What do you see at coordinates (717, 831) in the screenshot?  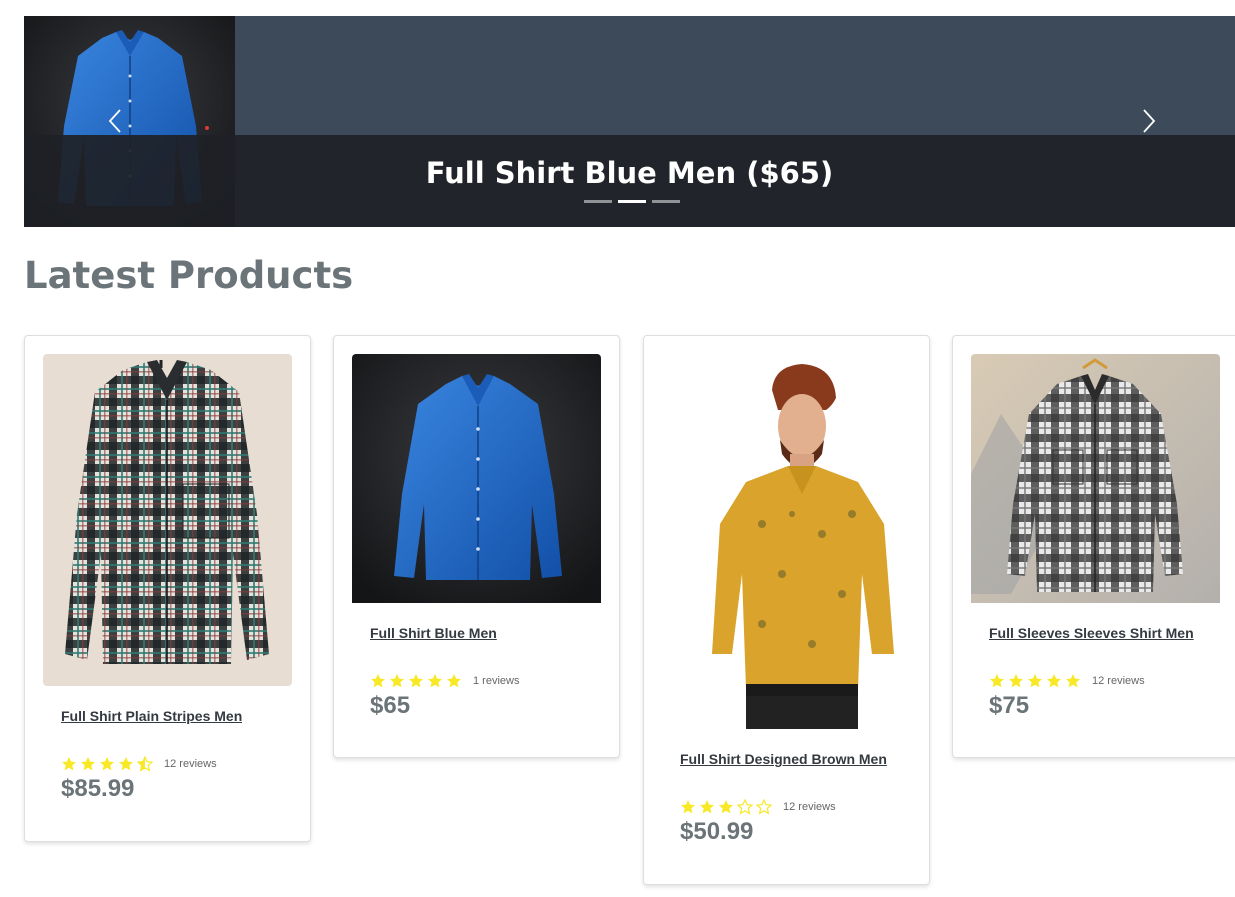 I see `product-price: $50.99` at bounding box center [717, 831].